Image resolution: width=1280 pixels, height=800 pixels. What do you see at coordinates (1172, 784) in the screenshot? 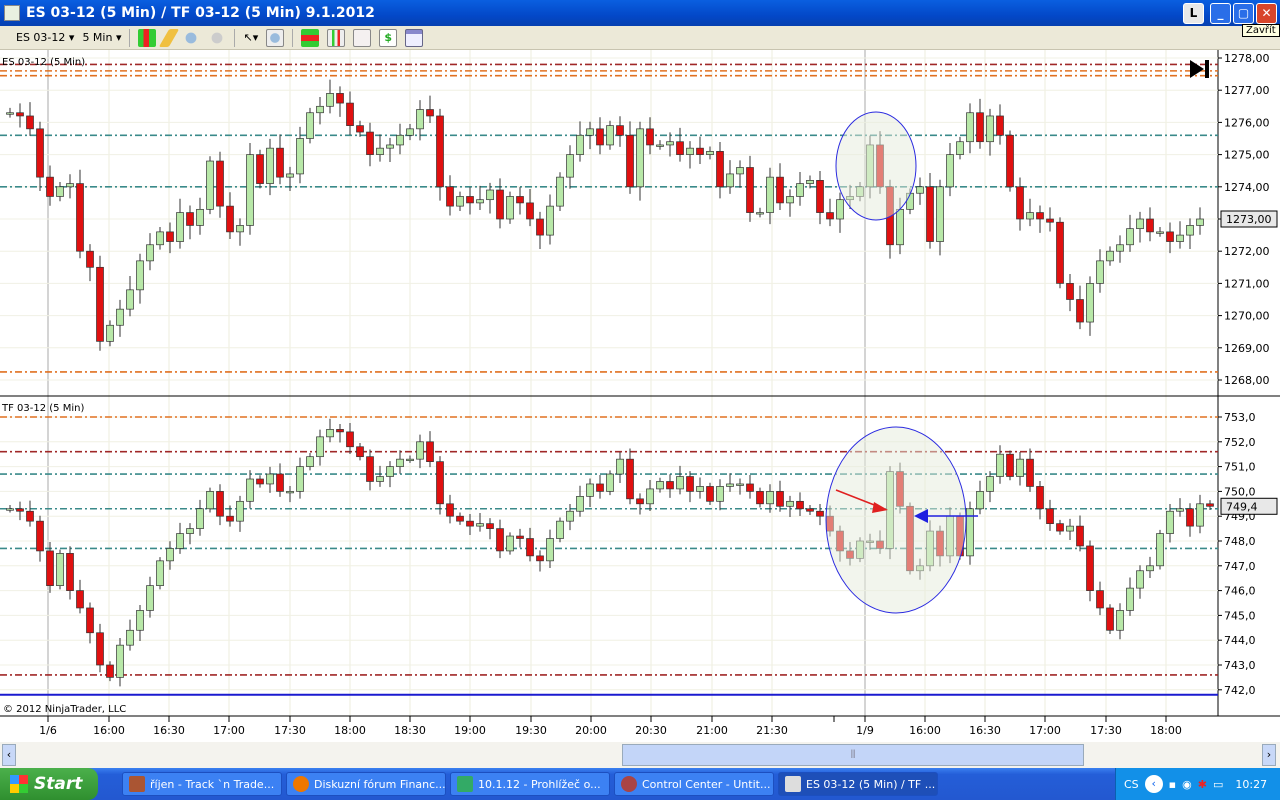
I see `network-icon: ▪` at bounding box center [1172, 784].